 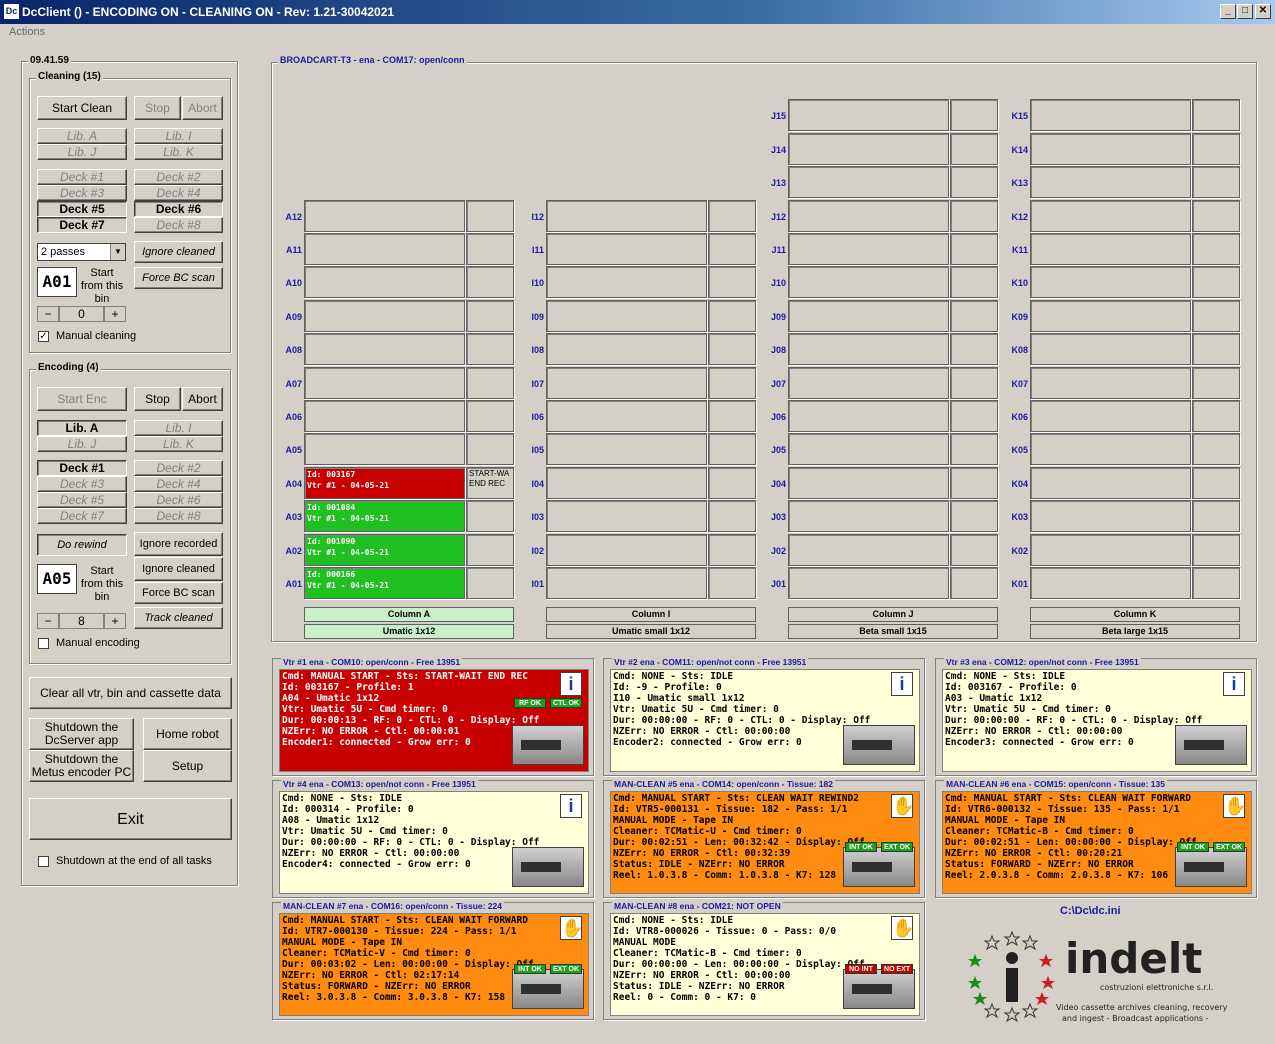 I want to click on bin-slot-K02, so click(x=1110, y=550).